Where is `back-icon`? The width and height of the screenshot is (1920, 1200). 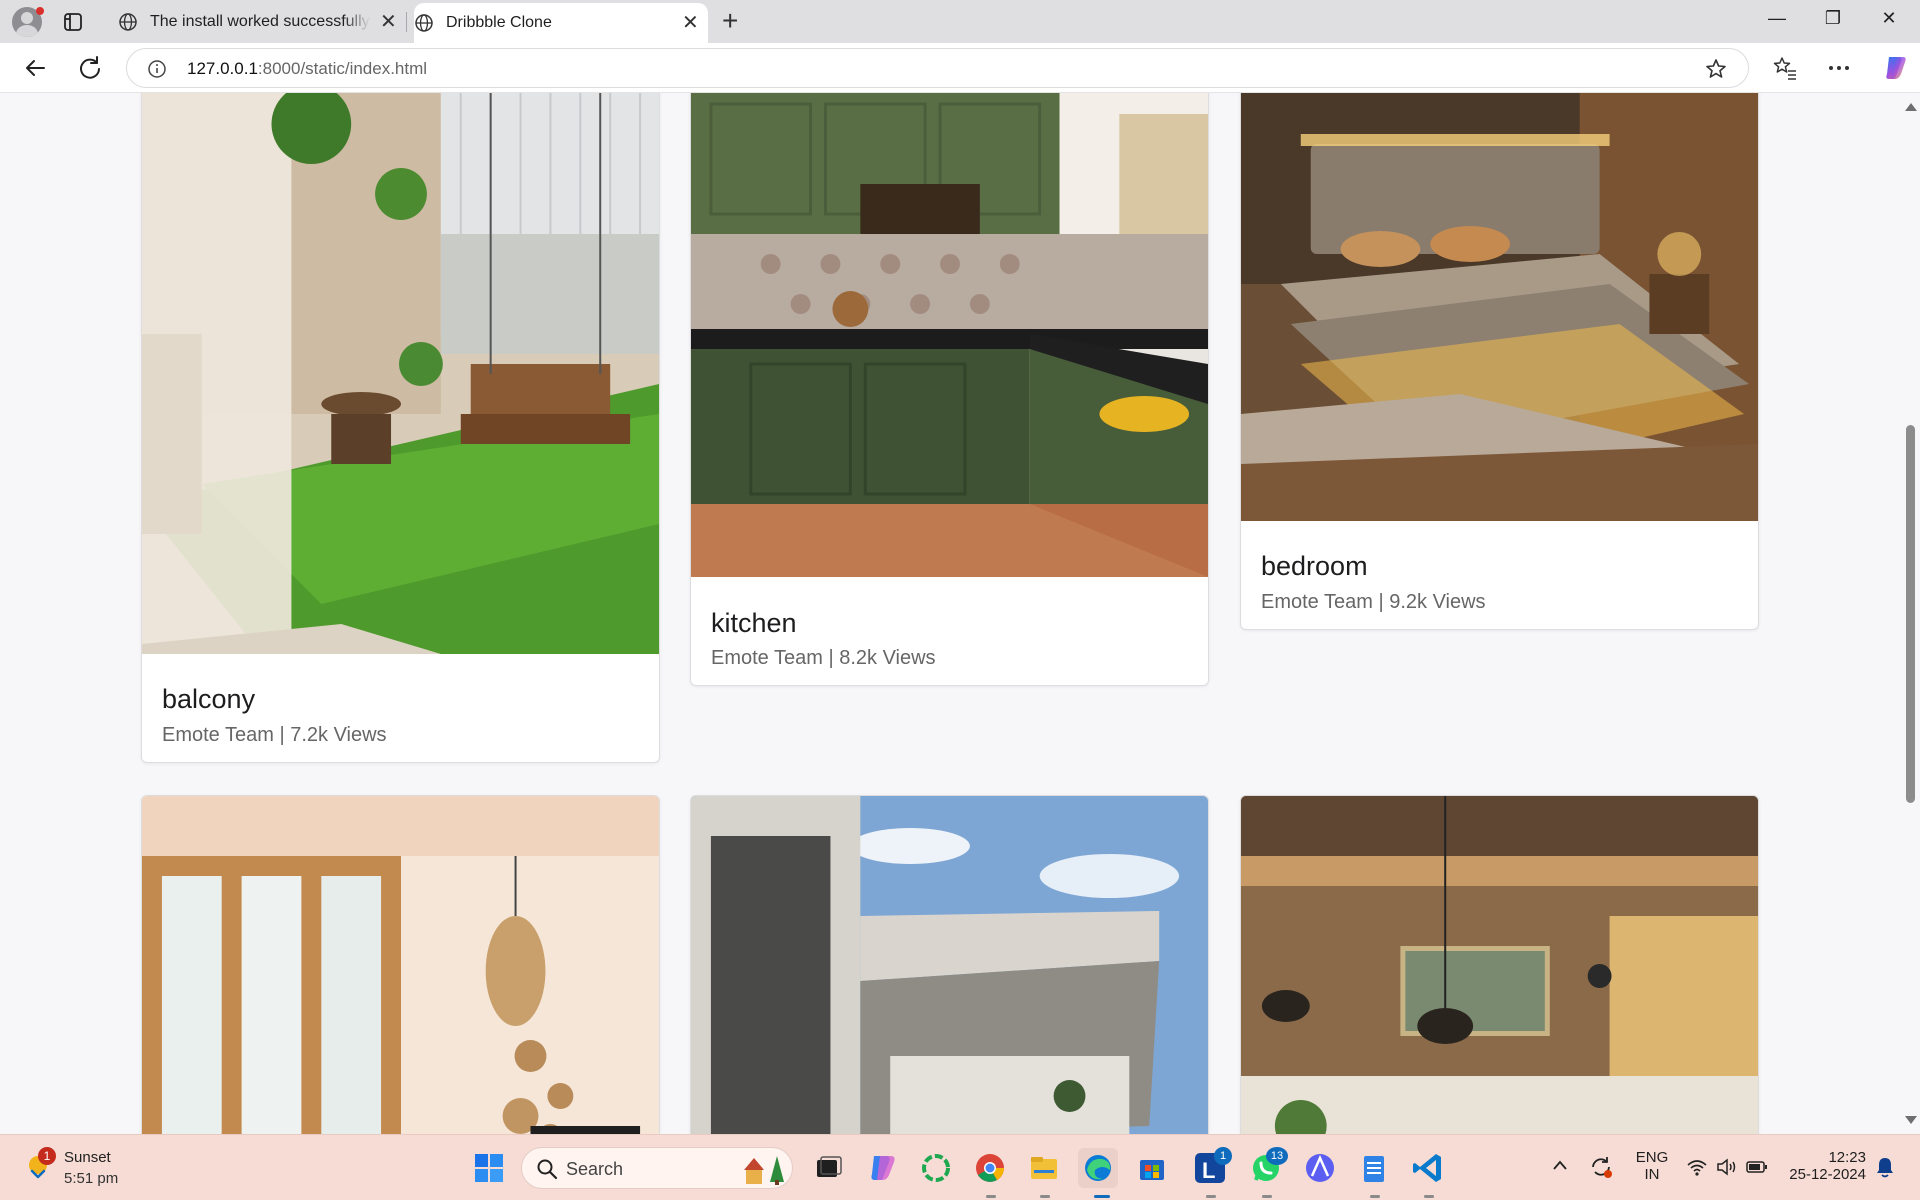 back-icon is located at coordinates (35, 68).